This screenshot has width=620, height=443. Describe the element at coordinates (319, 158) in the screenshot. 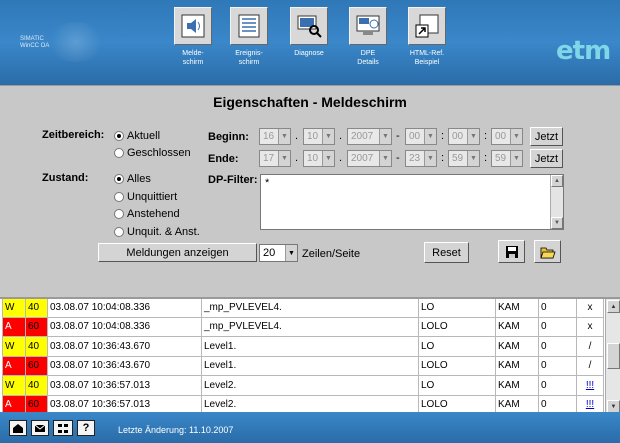

I see `ende-month-select: 10 ▼` at that location.